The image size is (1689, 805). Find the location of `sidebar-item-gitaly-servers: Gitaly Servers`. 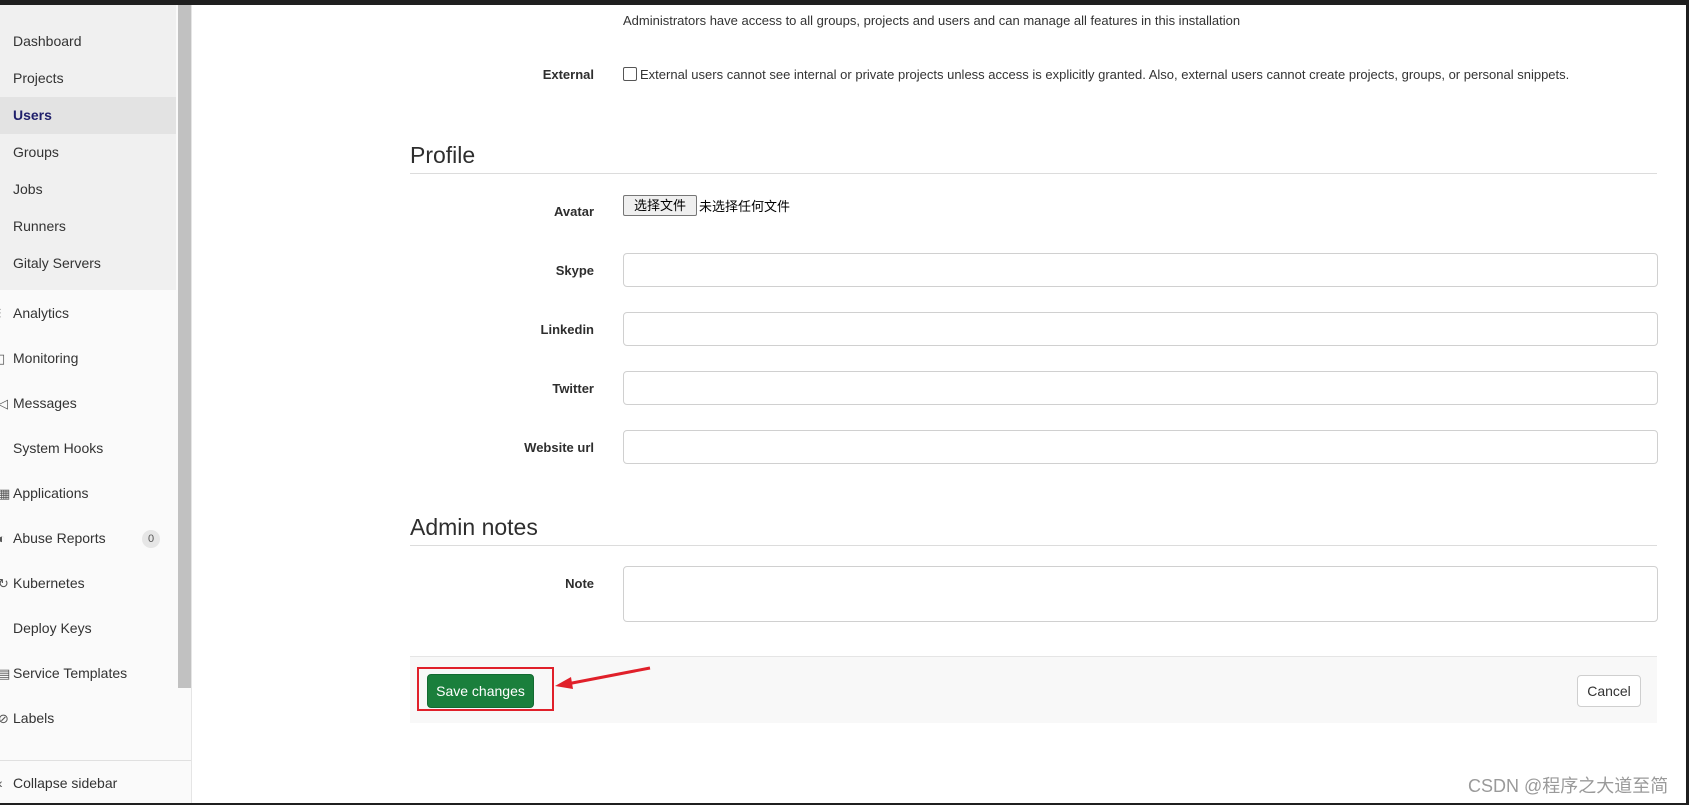

sidebar-item-gitaly-servers: Gitaly Servers is located at coordinates (88, 263).